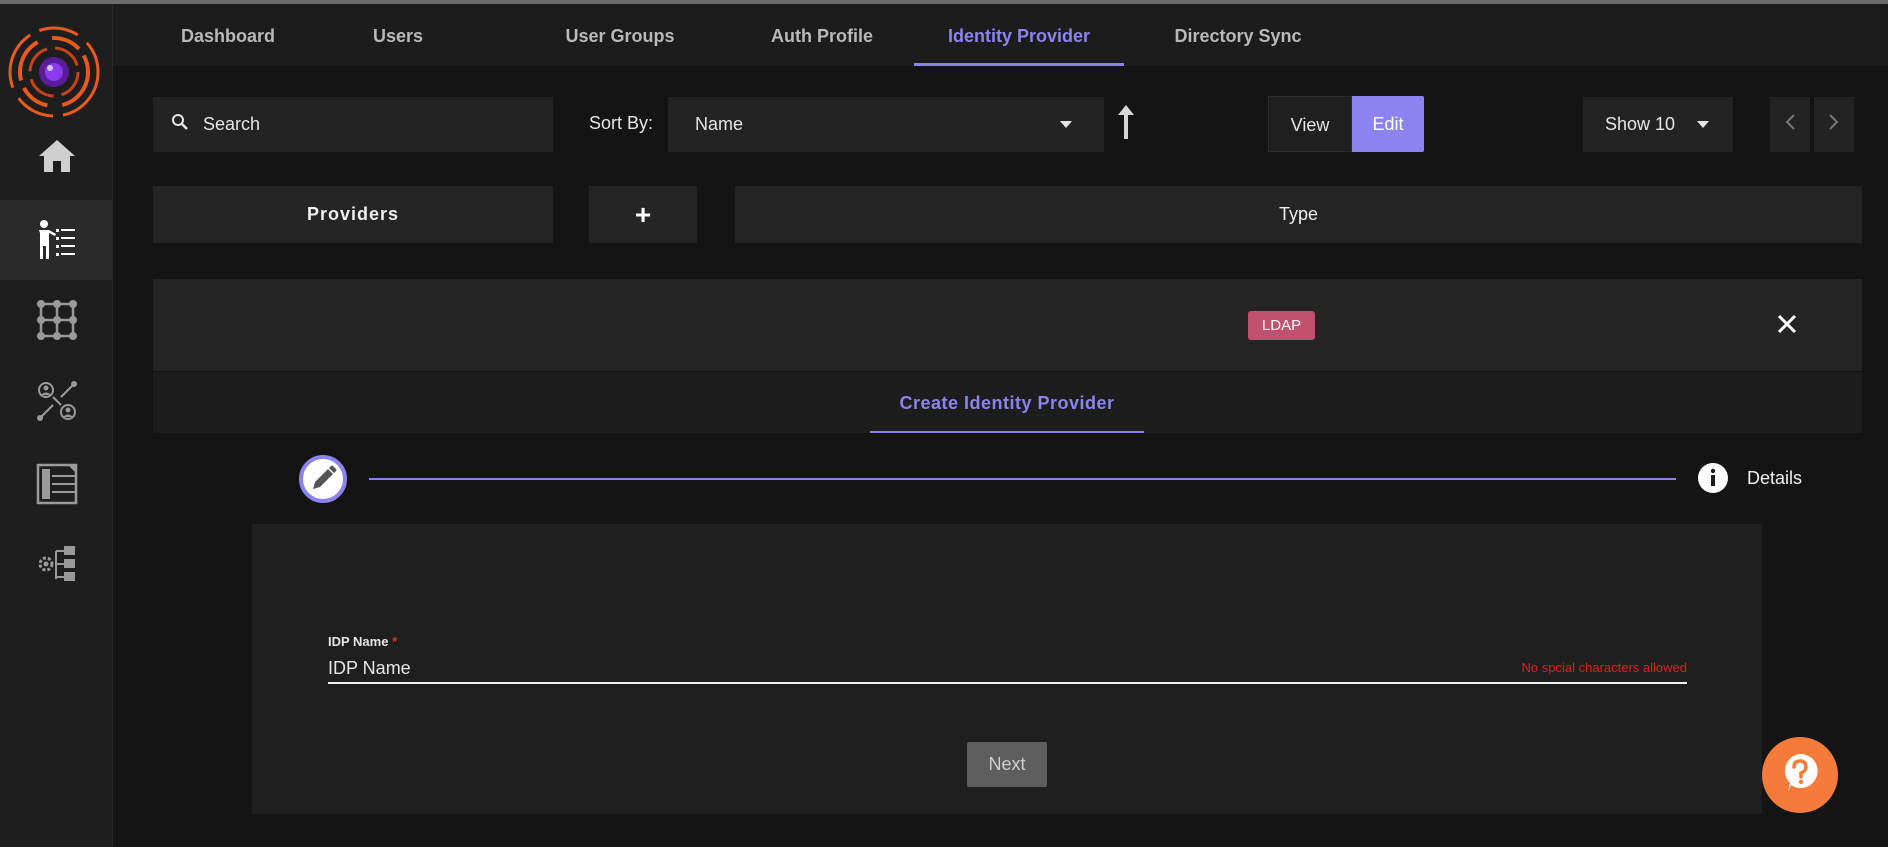 The height and width of the screenshot is (847, 1888). What do you see at coordinates (1019, 35) in the screenshot?
I see `tab-identity-provider: Identity Provider` at bounding box center [1019, 35].